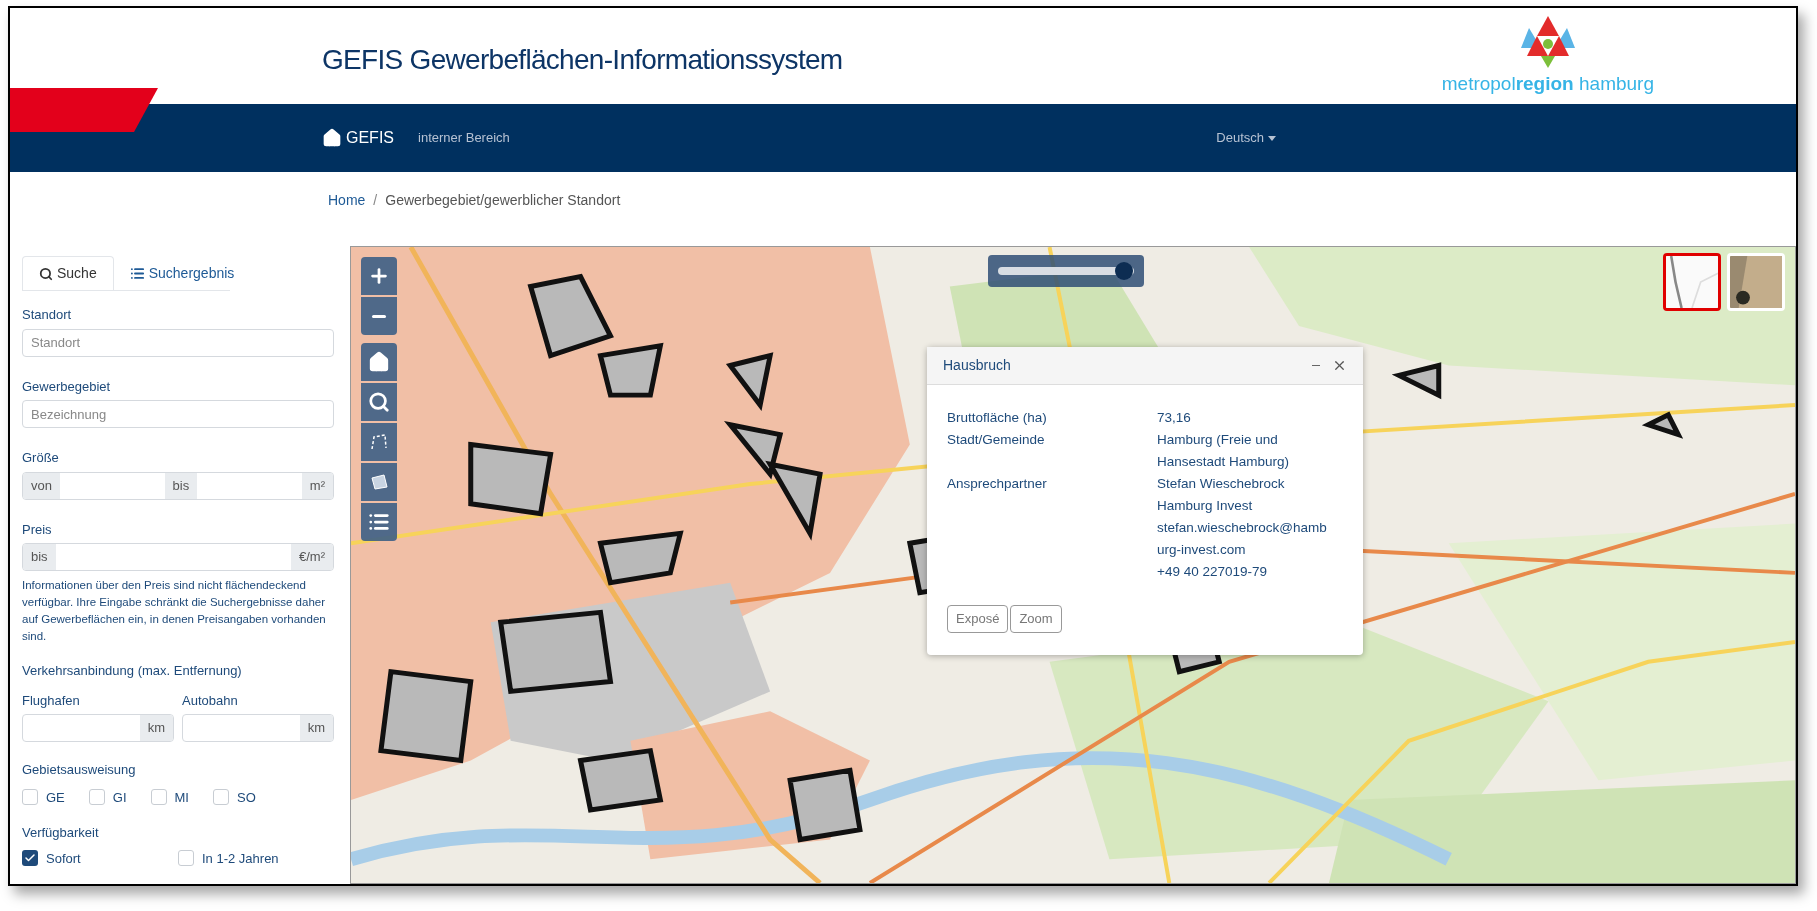 The image size is (1817, 911). What do you see at coordinates (178, 557) in the screenshot?
I see `price-field: bis €/m²` at bounding box center [178, 557].